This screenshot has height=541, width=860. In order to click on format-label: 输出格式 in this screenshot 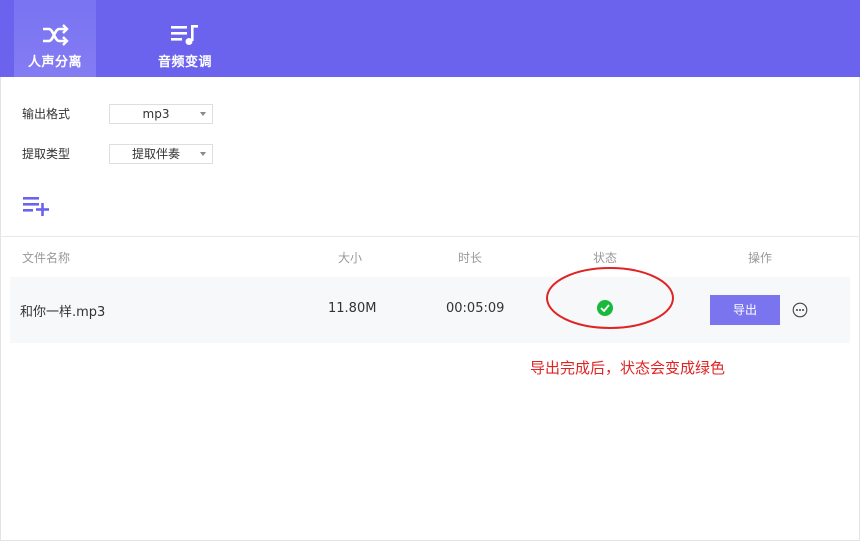, I will do `click(46, 114)`.